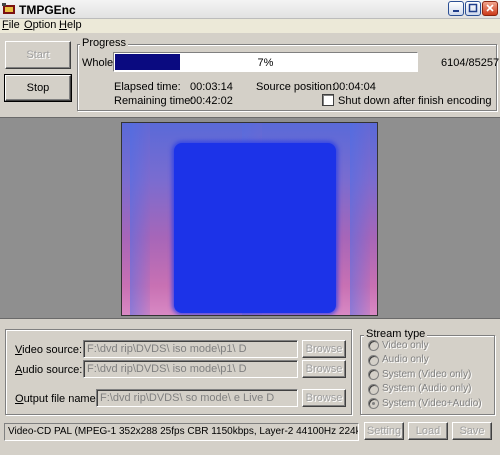  I want to click on menu-file: File, so click(11, 25).